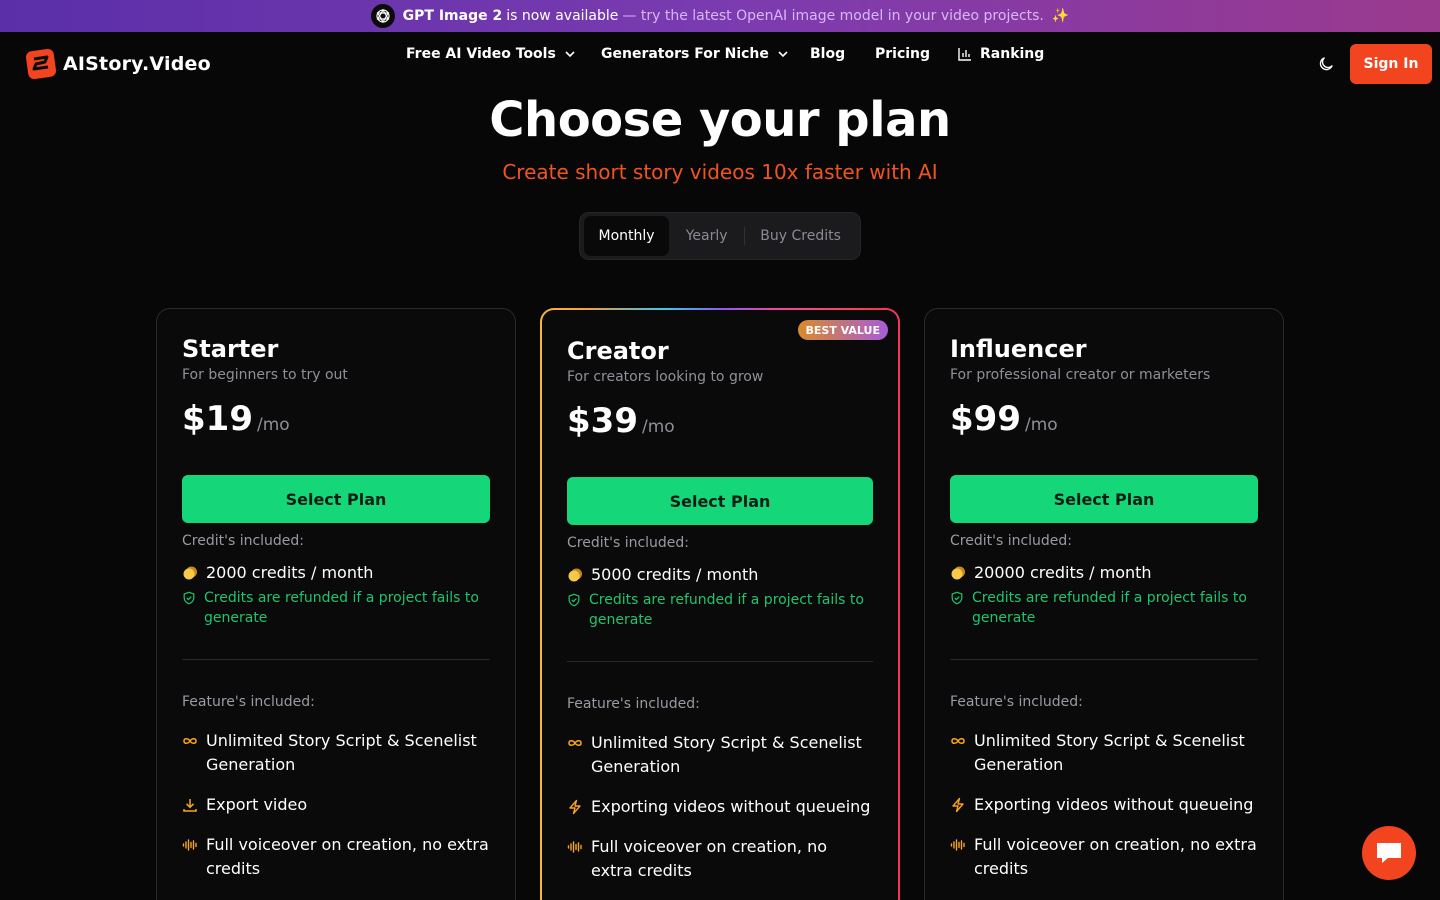  I want to click on credits-row: 2000 credits / month, so click(336, 573).